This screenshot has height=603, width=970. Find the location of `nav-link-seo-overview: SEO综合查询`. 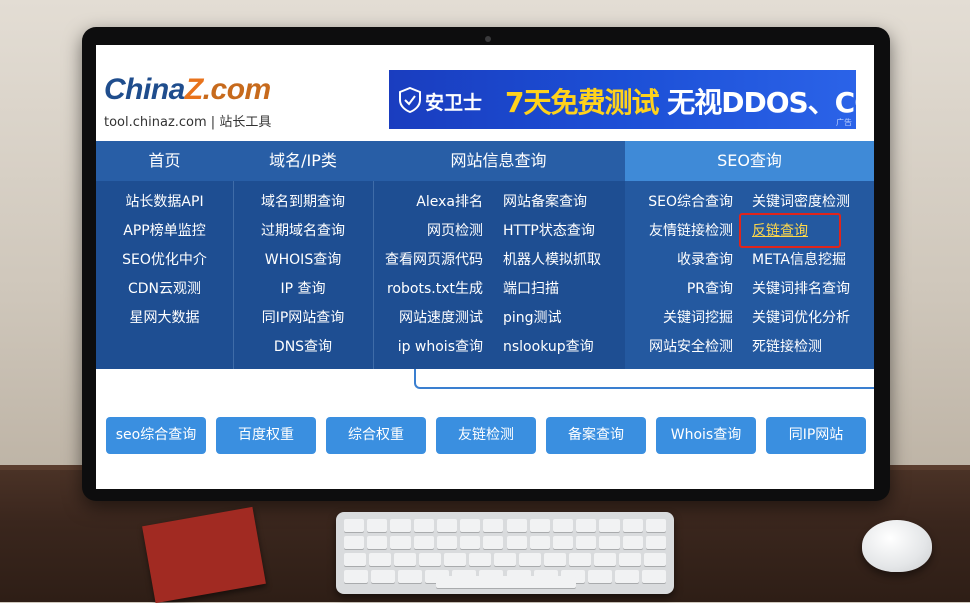

nav-link-seo-overview: SEO综合查询 is located at coordinates (679, 201).